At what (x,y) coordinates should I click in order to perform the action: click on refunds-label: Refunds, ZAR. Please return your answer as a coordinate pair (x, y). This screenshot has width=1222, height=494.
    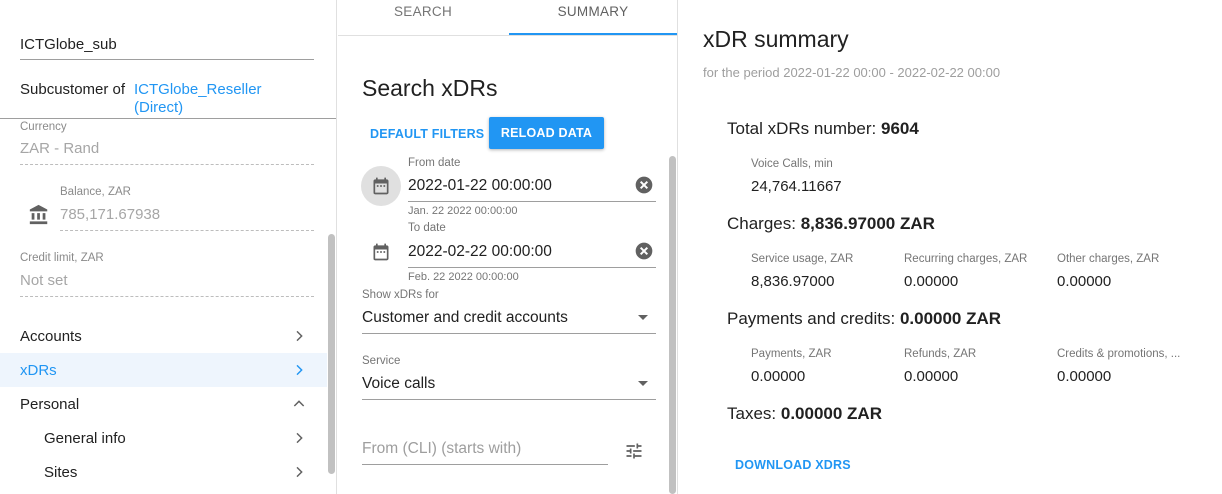
    Looking at the image, I should click on (940, 354).